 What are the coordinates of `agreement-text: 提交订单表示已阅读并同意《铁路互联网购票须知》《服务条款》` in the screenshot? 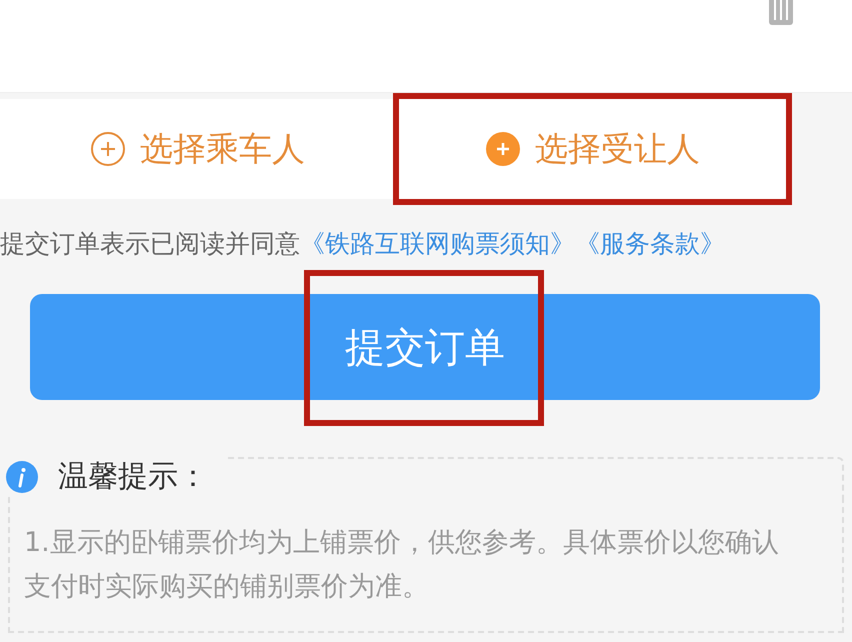 It's located at (363, 244).